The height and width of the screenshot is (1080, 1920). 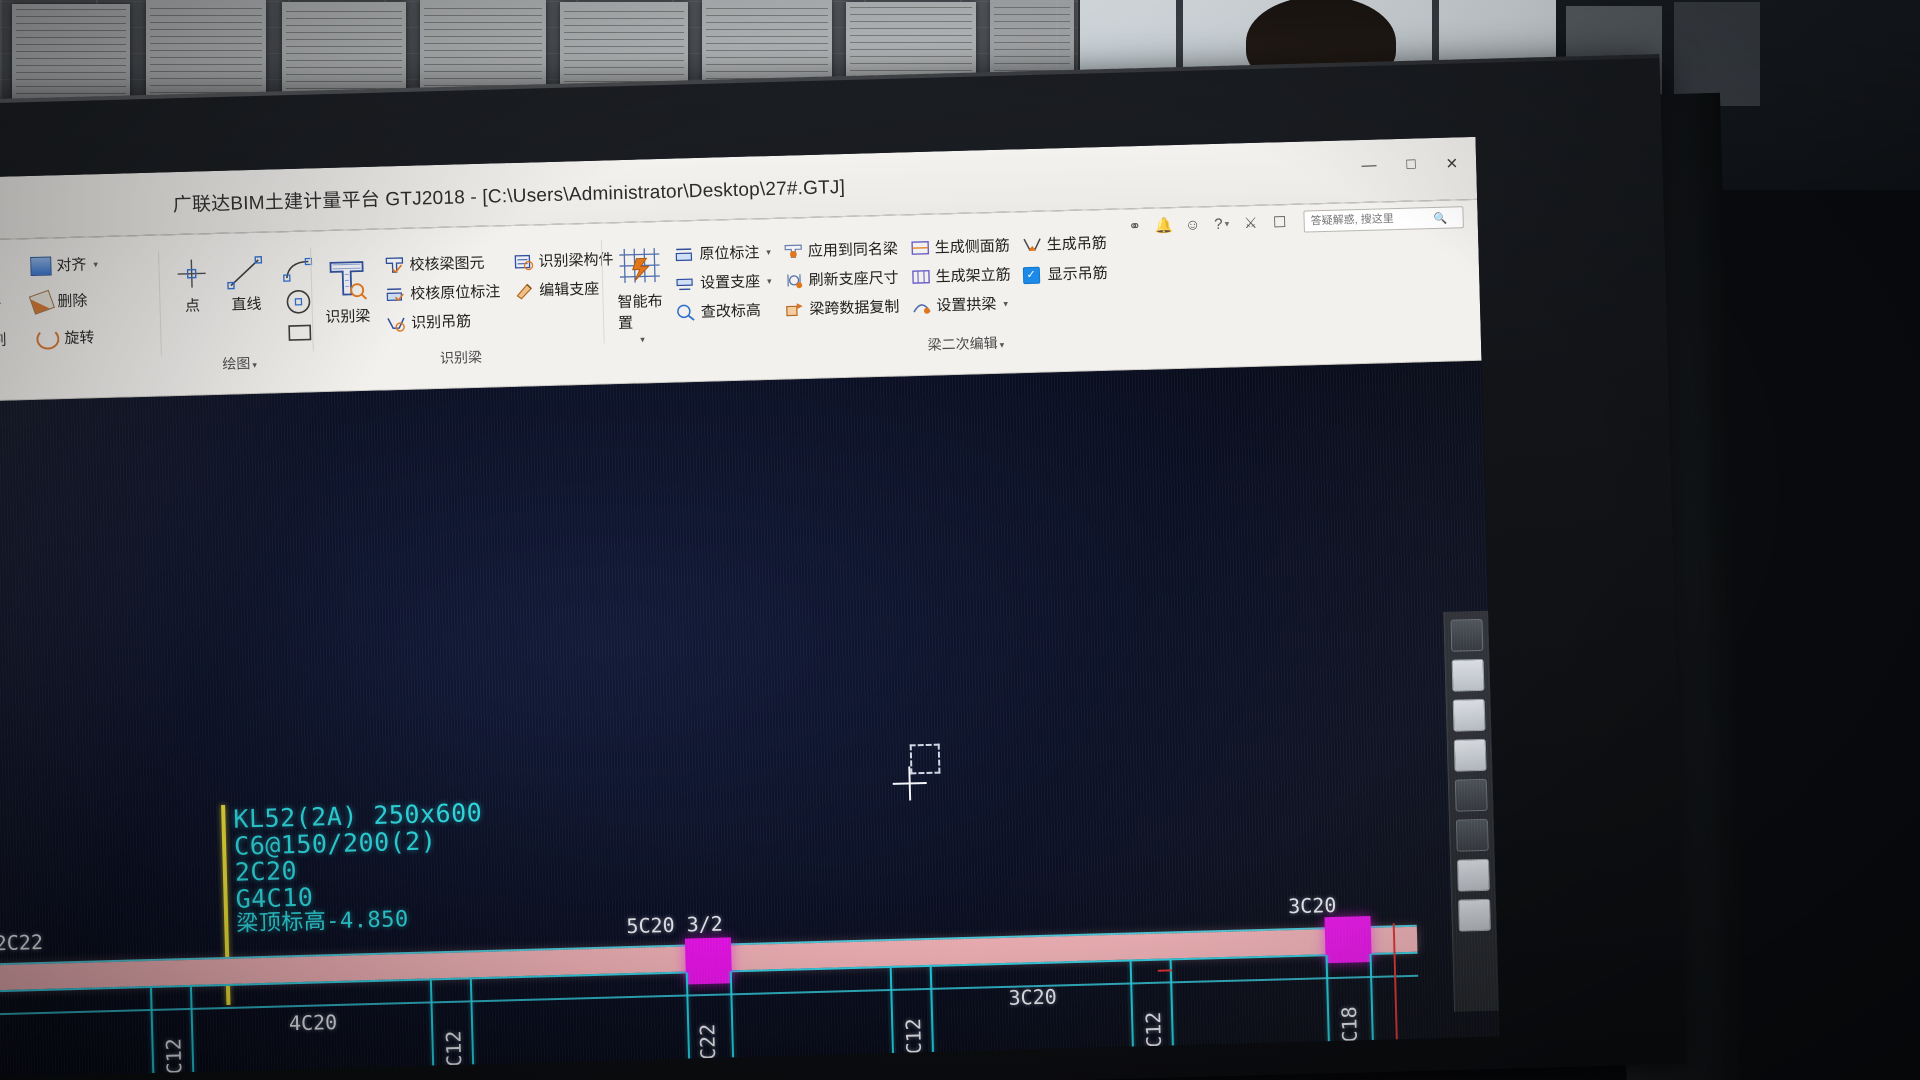 I want to click on original-annotation-icon, so click(x=684, y=255).